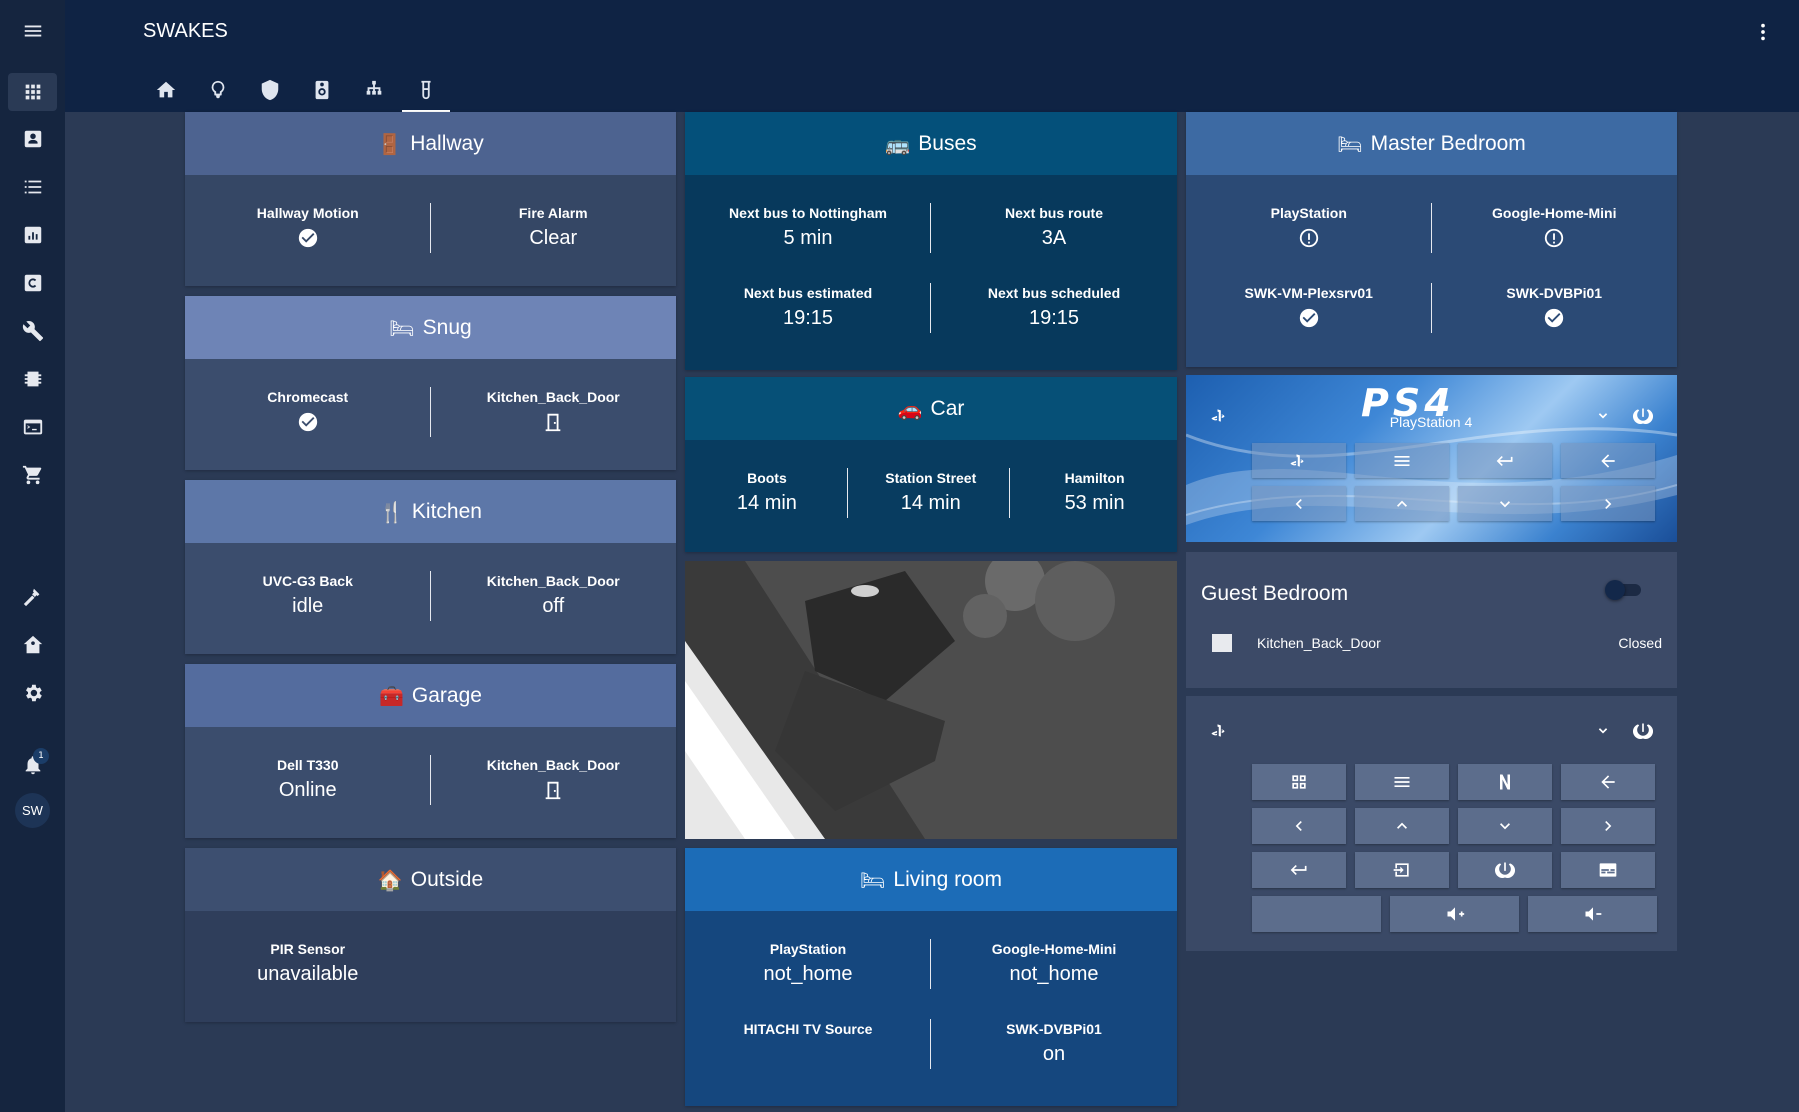 This screenshot has width=1799, height=1112. I want to click on check-circle-icon, so click(1554, 318).